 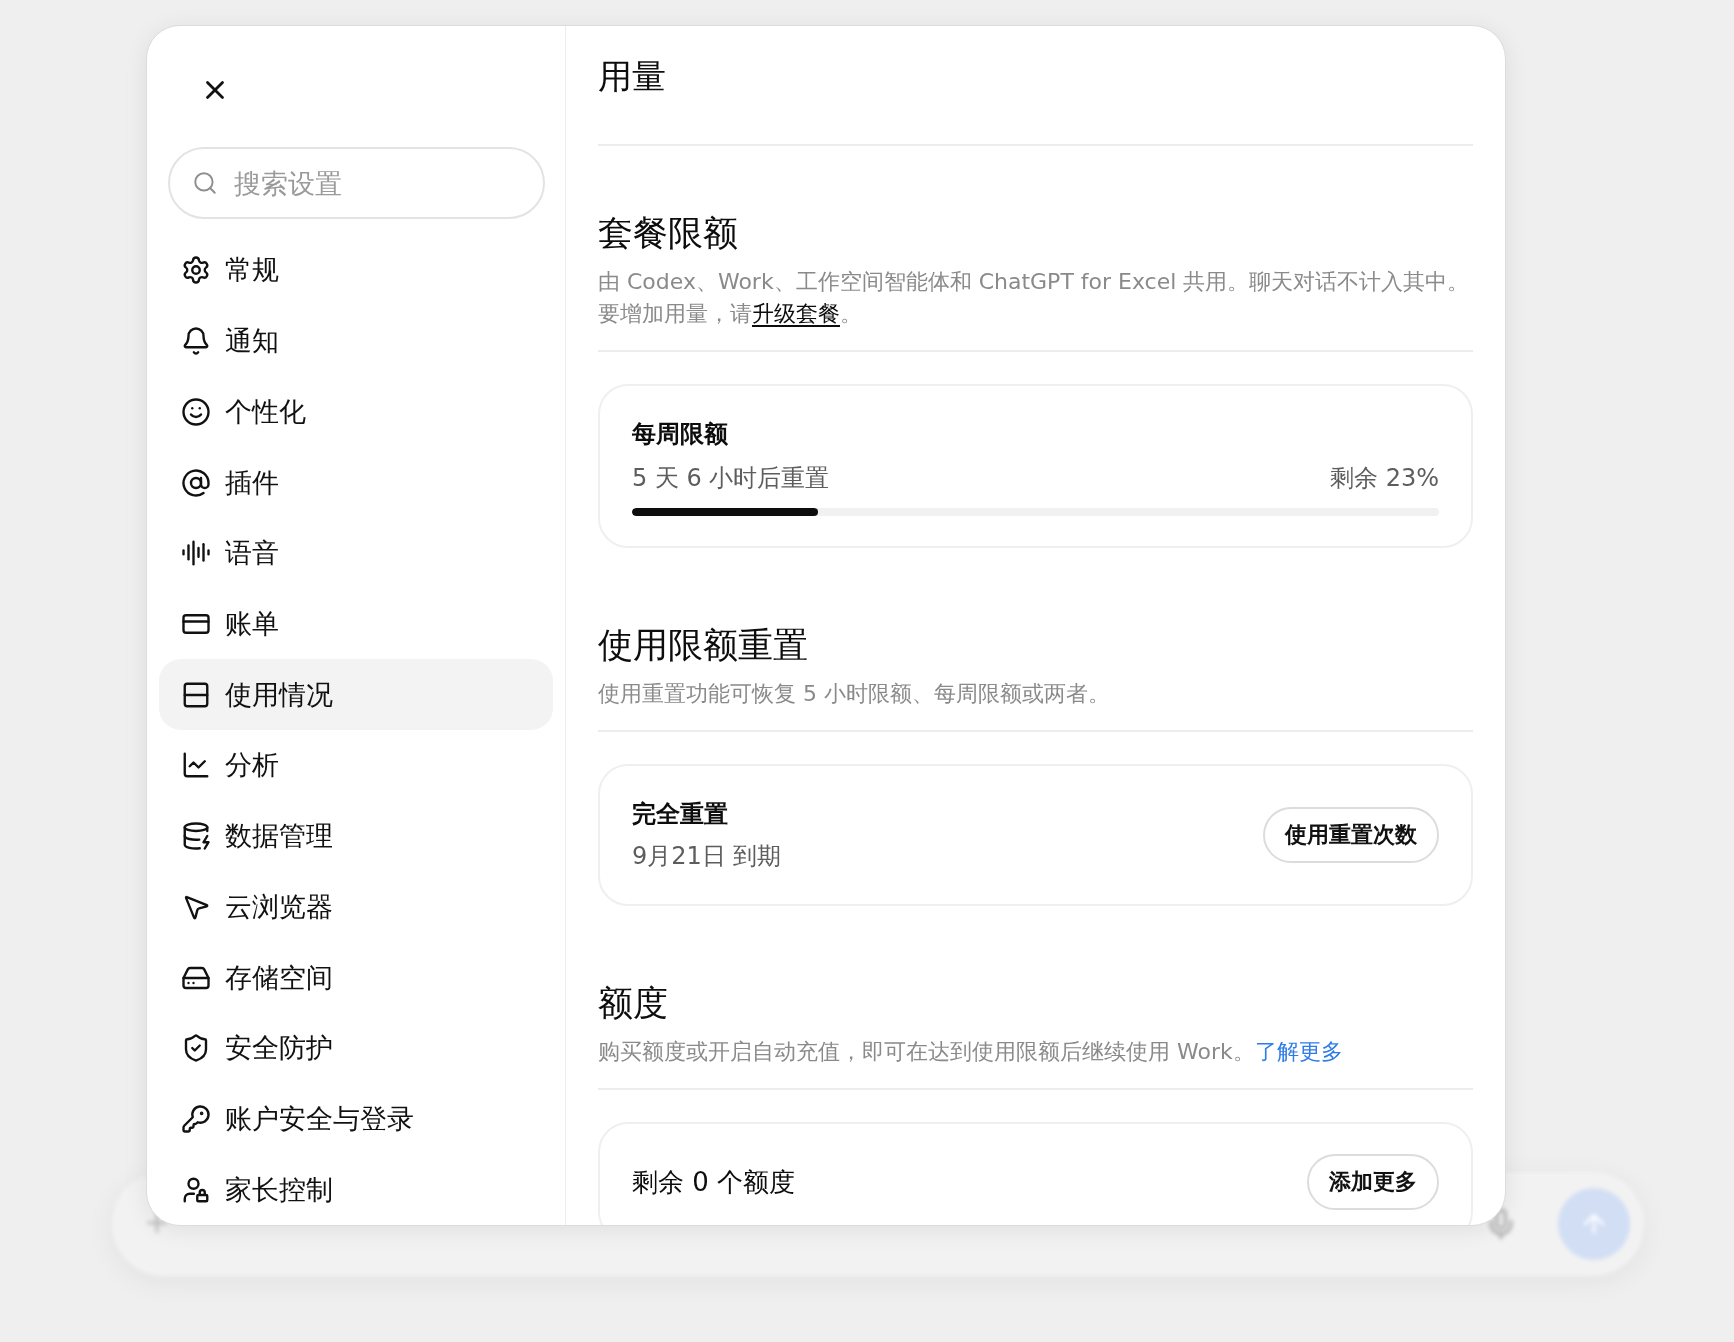 What do you see at coordinates (1035, 705) in the screenshot?
I see `section-description: 使用重置功能可恢复 5 小时限额、每周限额或两者。` at bounding box center [1035, 705].